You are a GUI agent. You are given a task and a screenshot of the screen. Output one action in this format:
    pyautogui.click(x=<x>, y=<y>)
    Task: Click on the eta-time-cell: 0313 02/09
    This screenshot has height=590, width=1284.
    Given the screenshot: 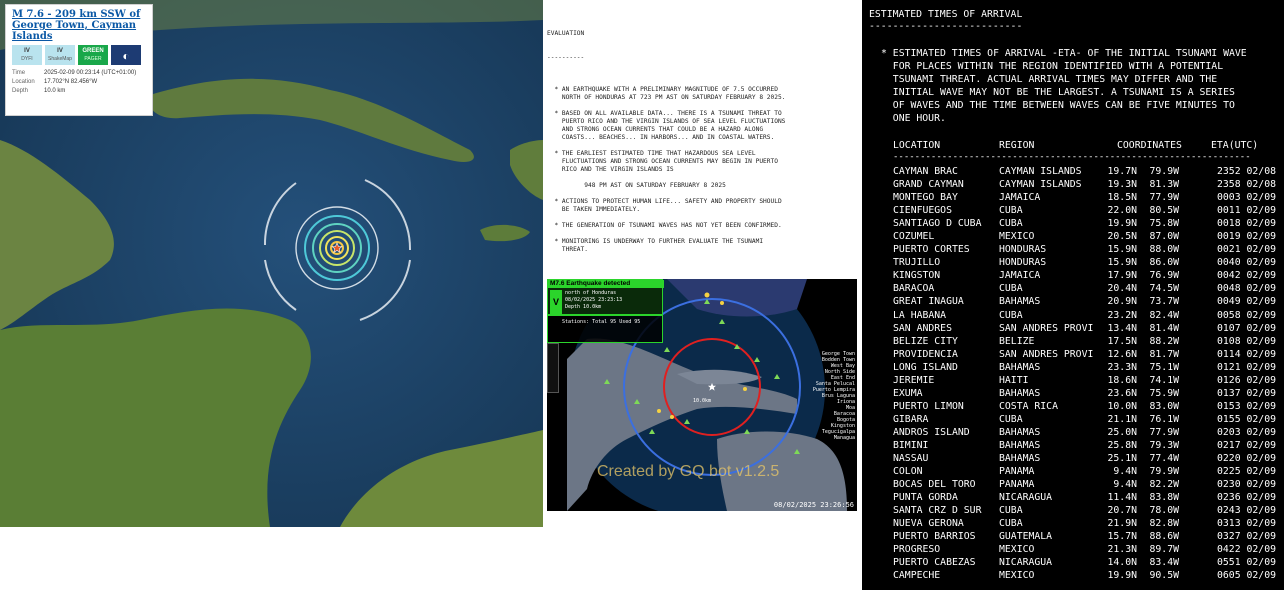 What is the action you would take?
    pyautogui.click(x=1246, y=524)
    